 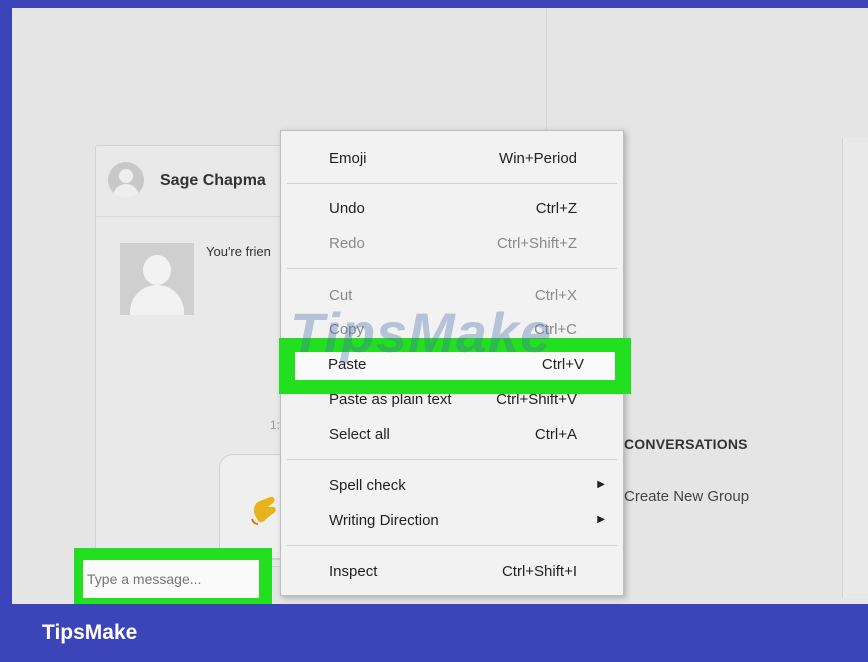 I want to click on menu-item-writing-direction: Writing Direction ▶, so click(x=452, y=521).